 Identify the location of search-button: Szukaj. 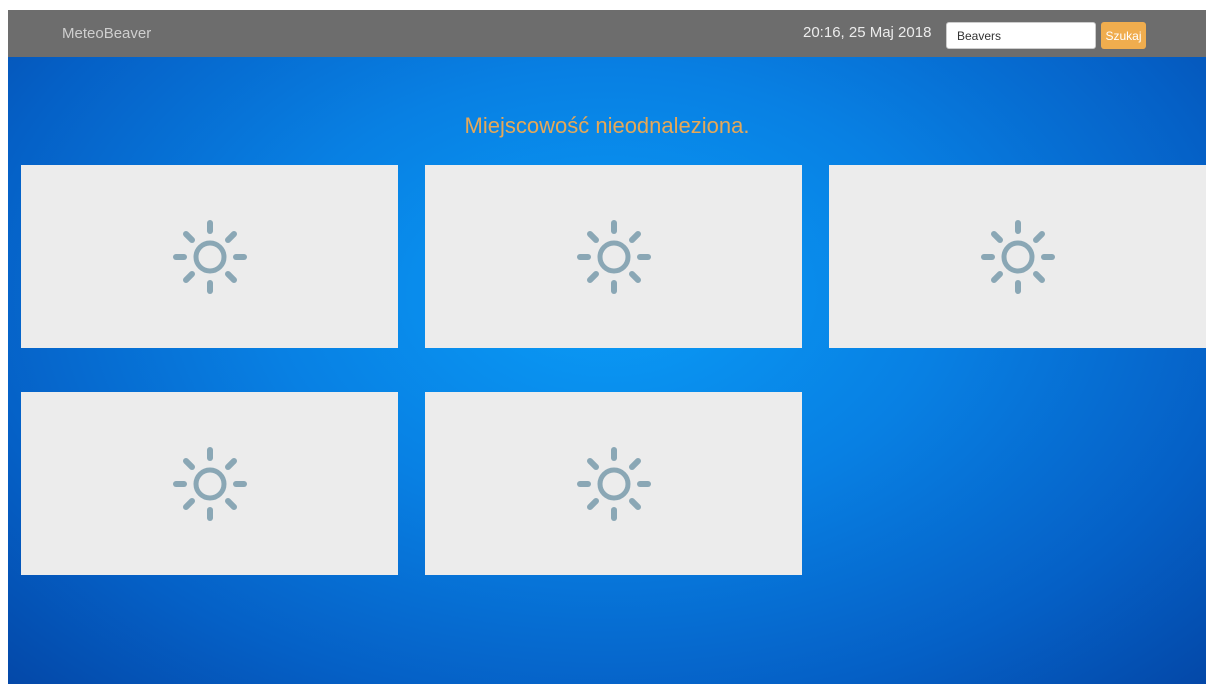
(1123, 35).